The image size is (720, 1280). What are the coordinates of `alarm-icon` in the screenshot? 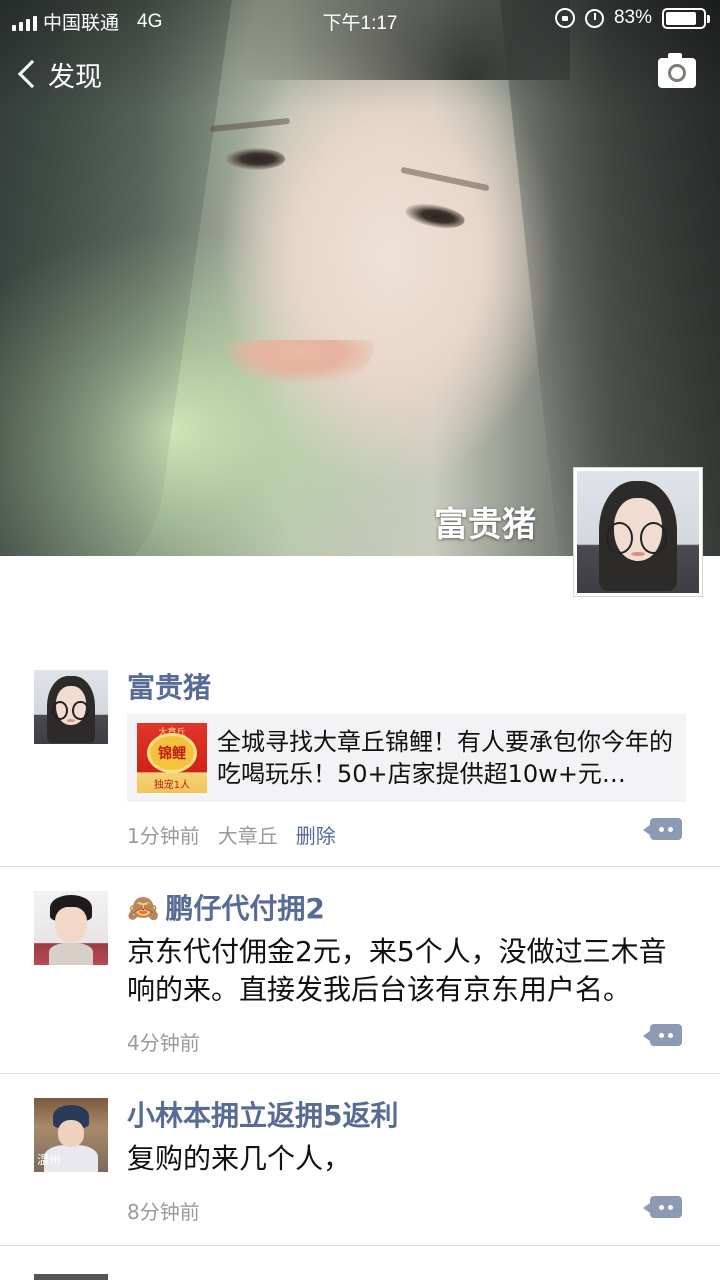 It's located at (594, 18).